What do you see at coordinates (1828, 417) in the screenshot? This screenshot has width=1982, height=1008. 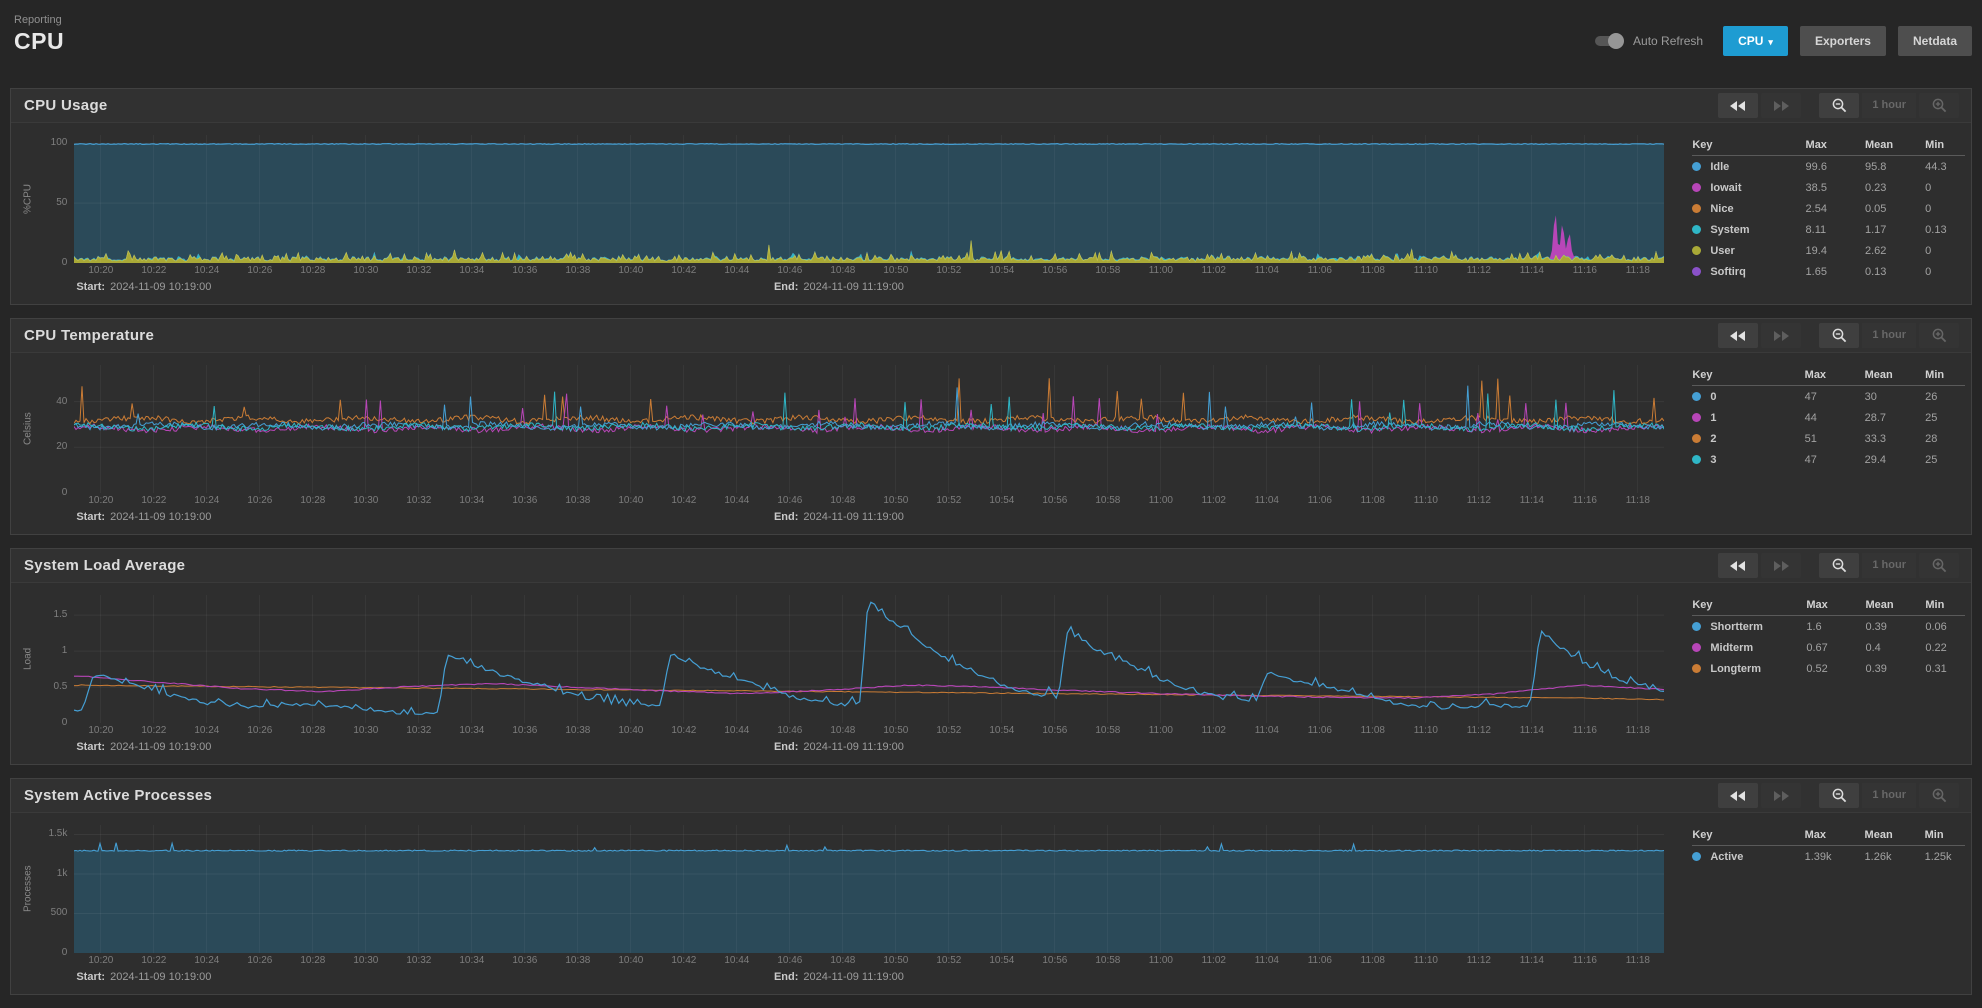 I see `legend-row: 1 44 28.7 25` at bounding box center [1828, 417].